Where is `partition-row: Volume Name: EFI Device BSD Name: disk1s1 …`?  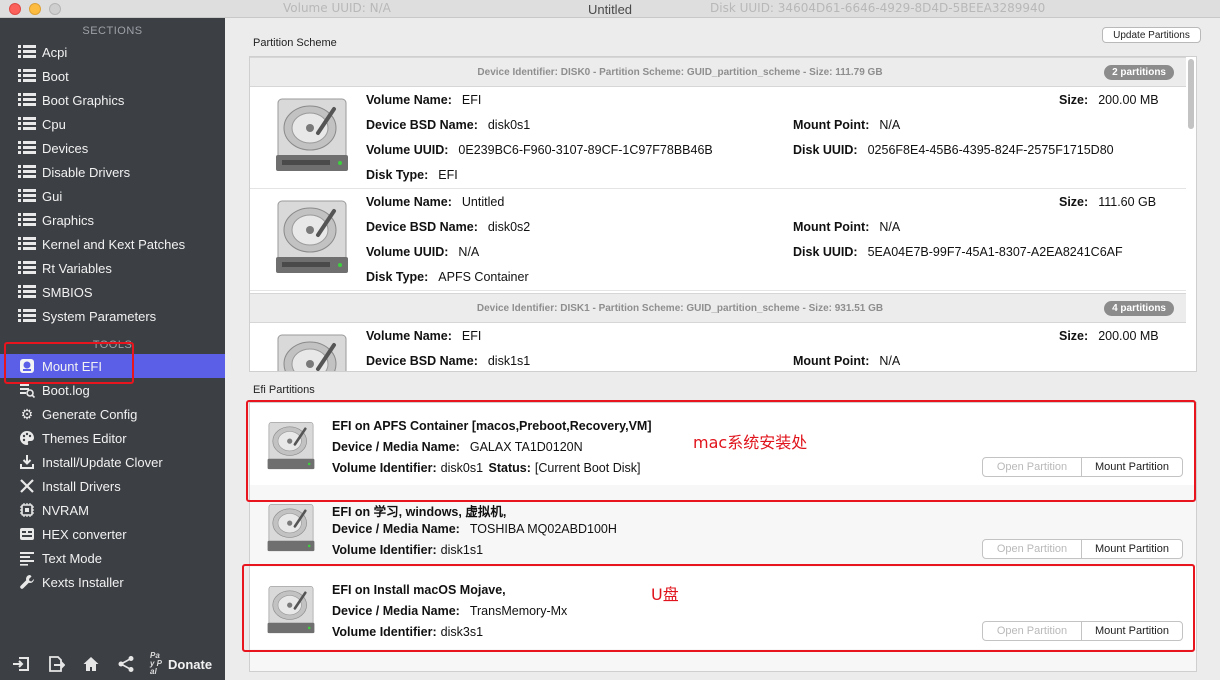
partition-row: Volume Name: EFI Device BSD Name: disk1s1 … is located at coordinates (718, 347).